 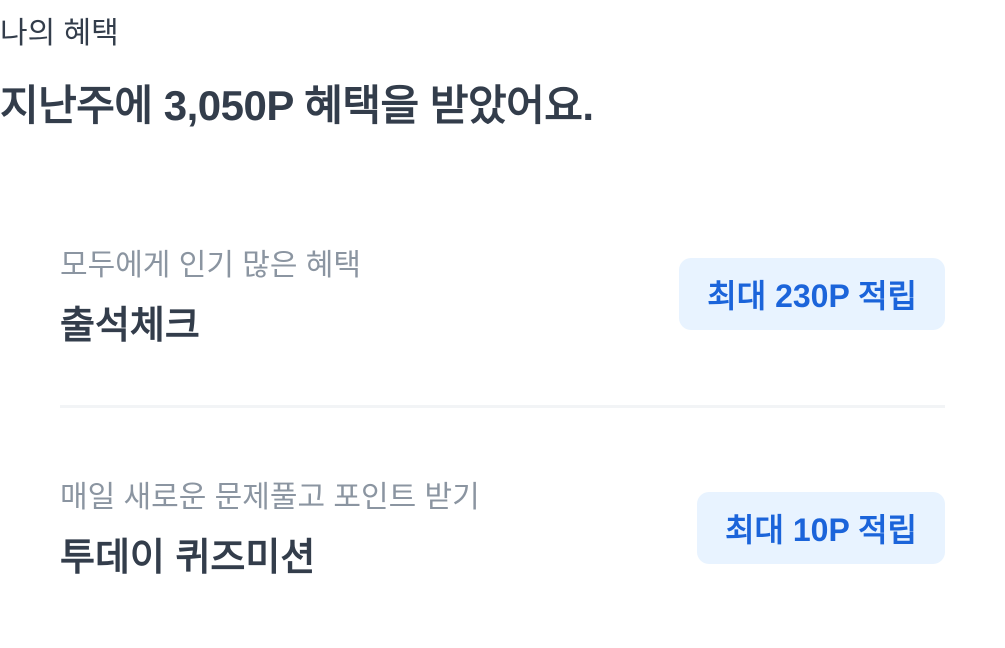 I want to click on page-headline: 지난주에 3,050P 혜택을 받았어요., so click(x=297, y=105).